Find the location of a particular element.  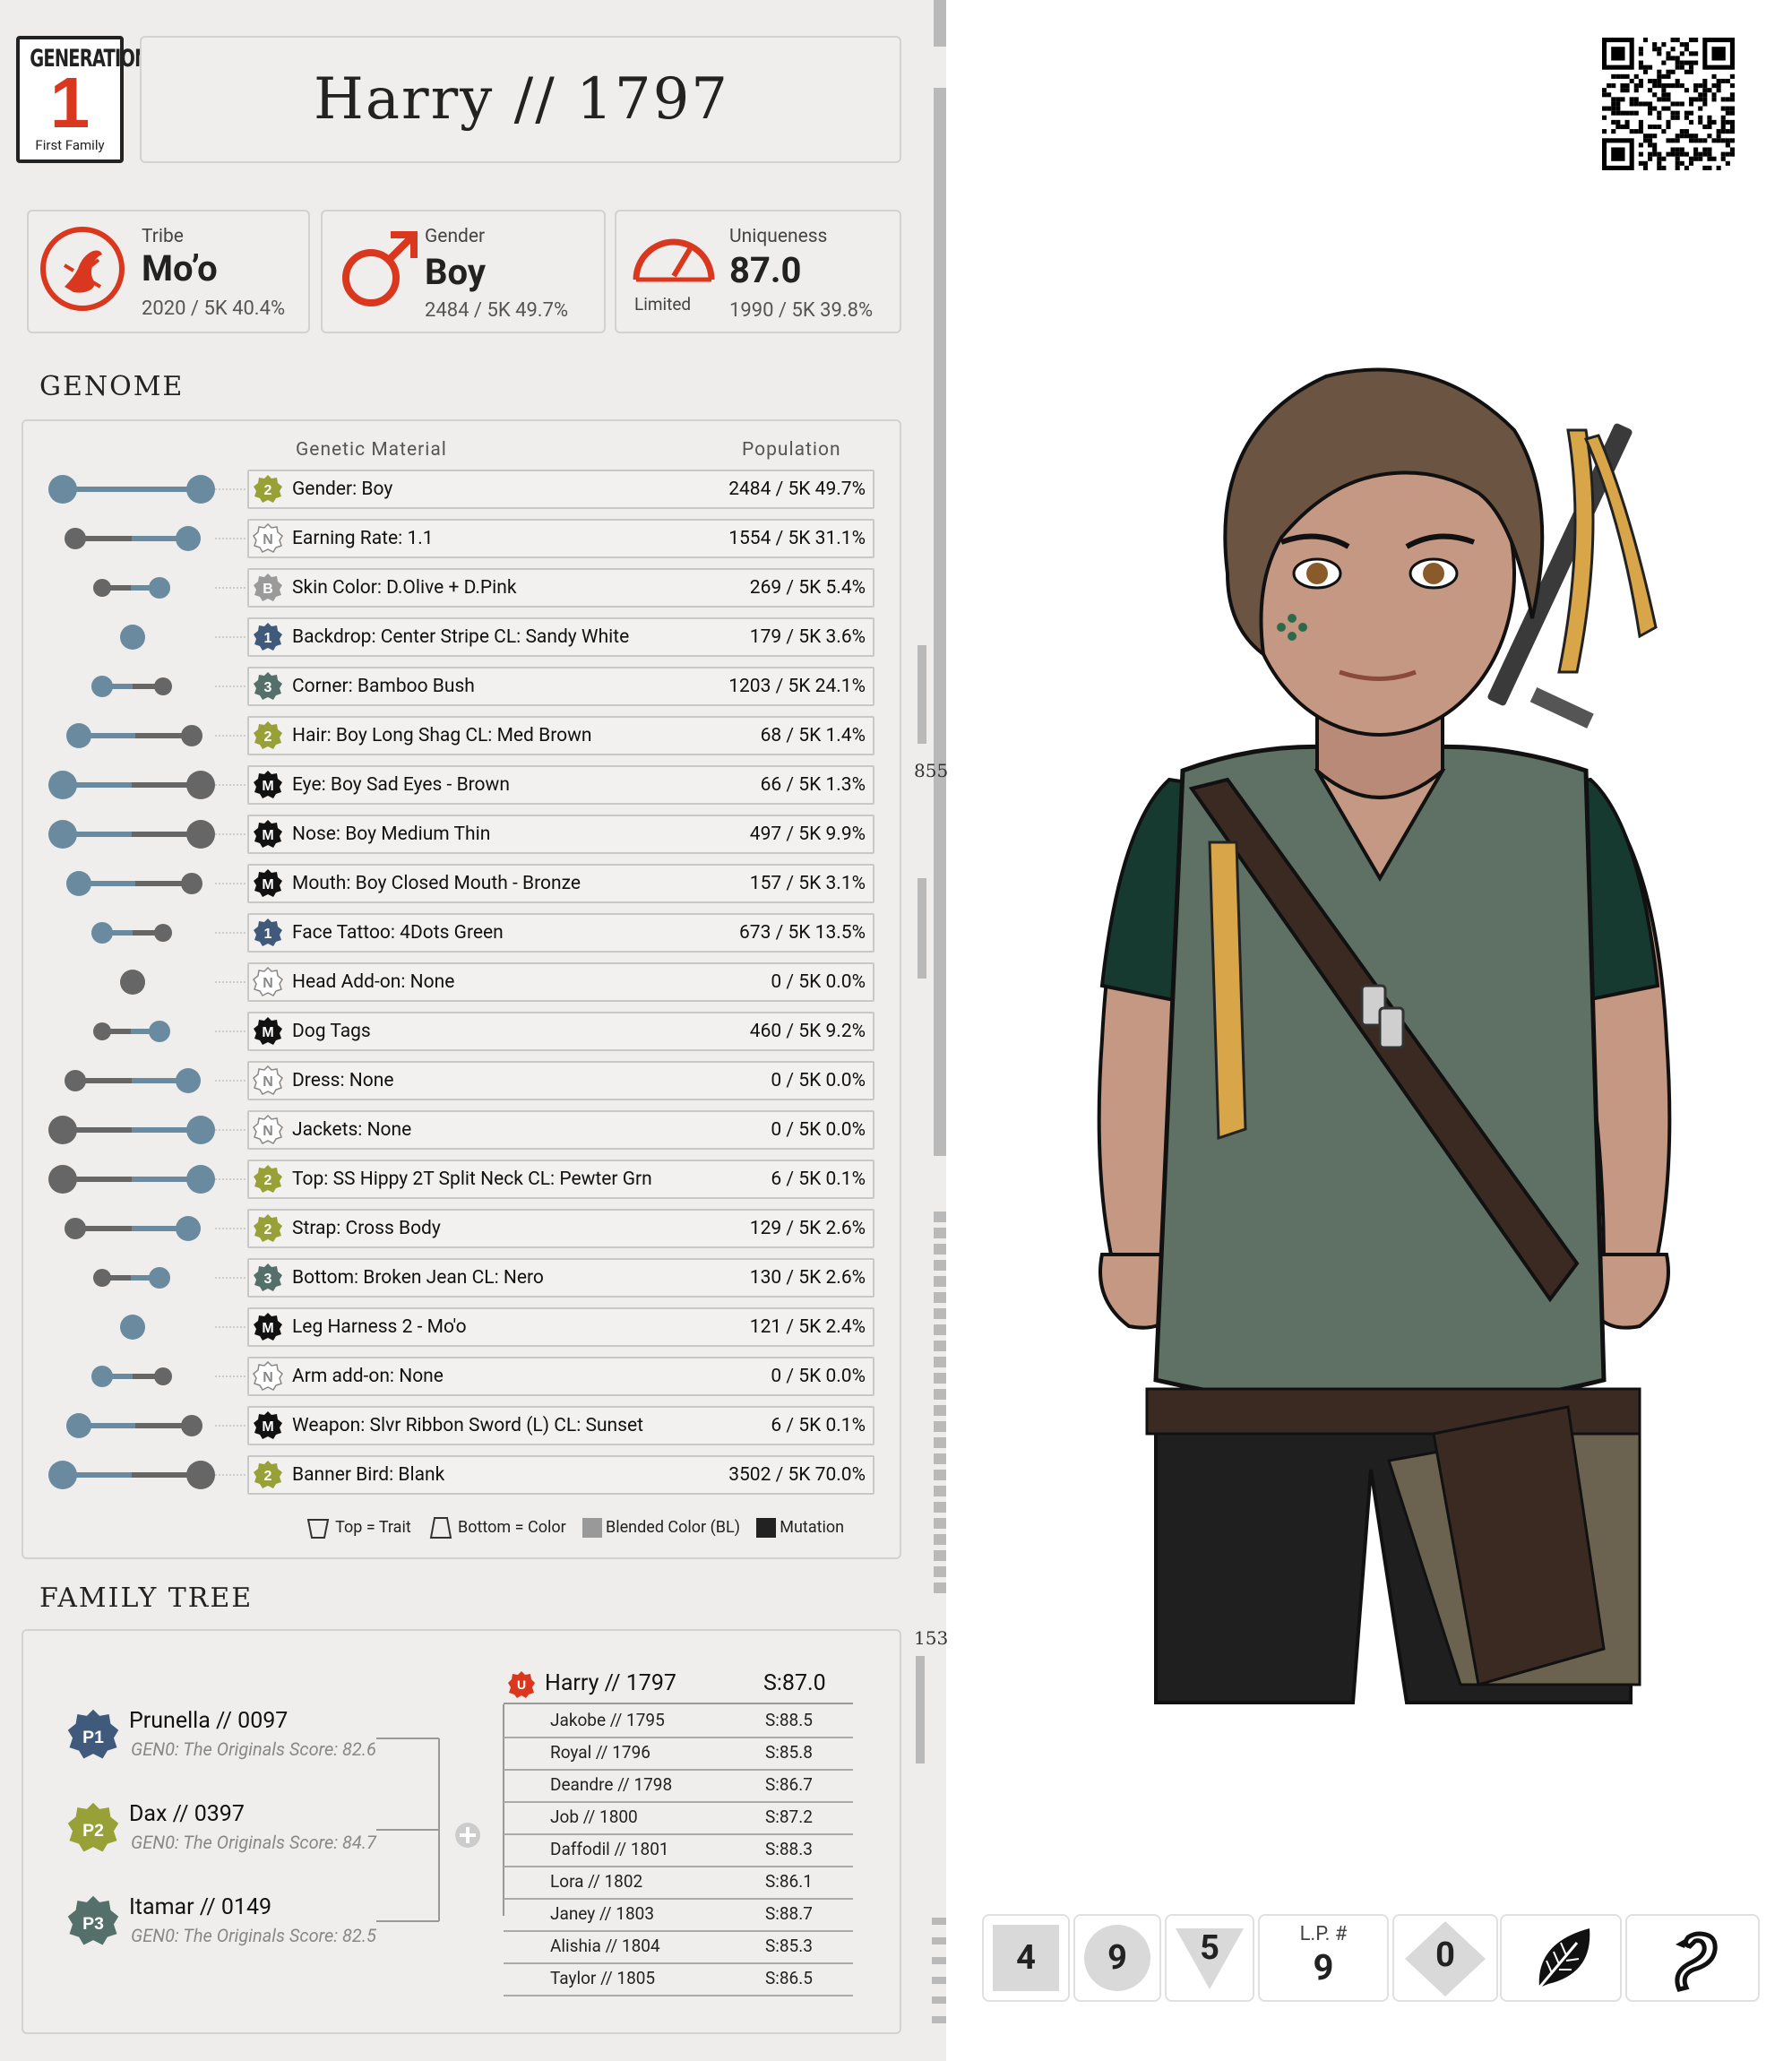

genome-row-box: M Dog Tags 460 / 5K 9.2% is located at coordinates (561, 1031).